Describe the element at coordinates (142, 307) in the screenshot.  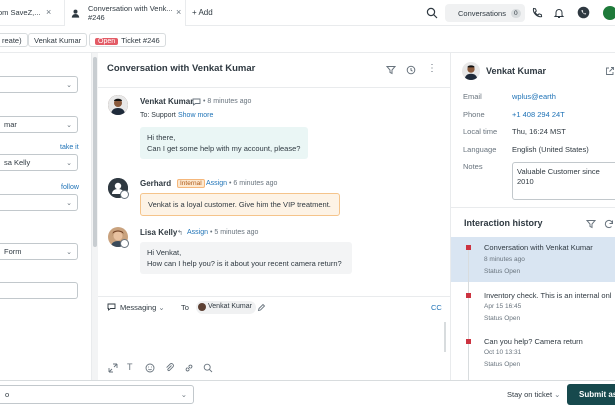
I see `channel-select: Messaging ⌄` at that location.